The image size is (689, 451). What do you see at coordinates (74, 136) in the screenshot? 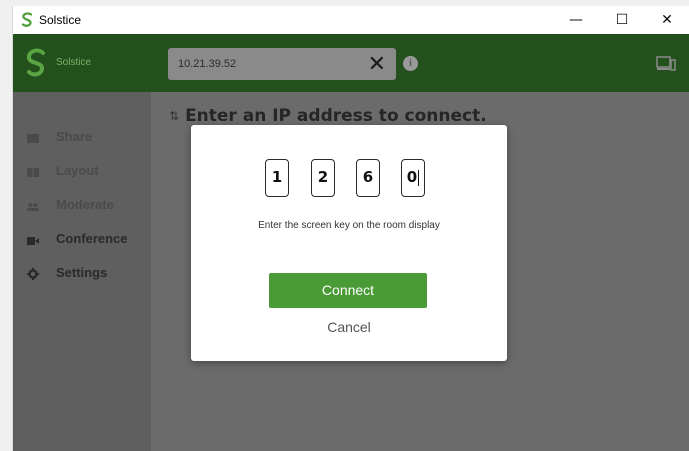
I see `sidebar-item-label: Share` at bounding box center [74, 136].